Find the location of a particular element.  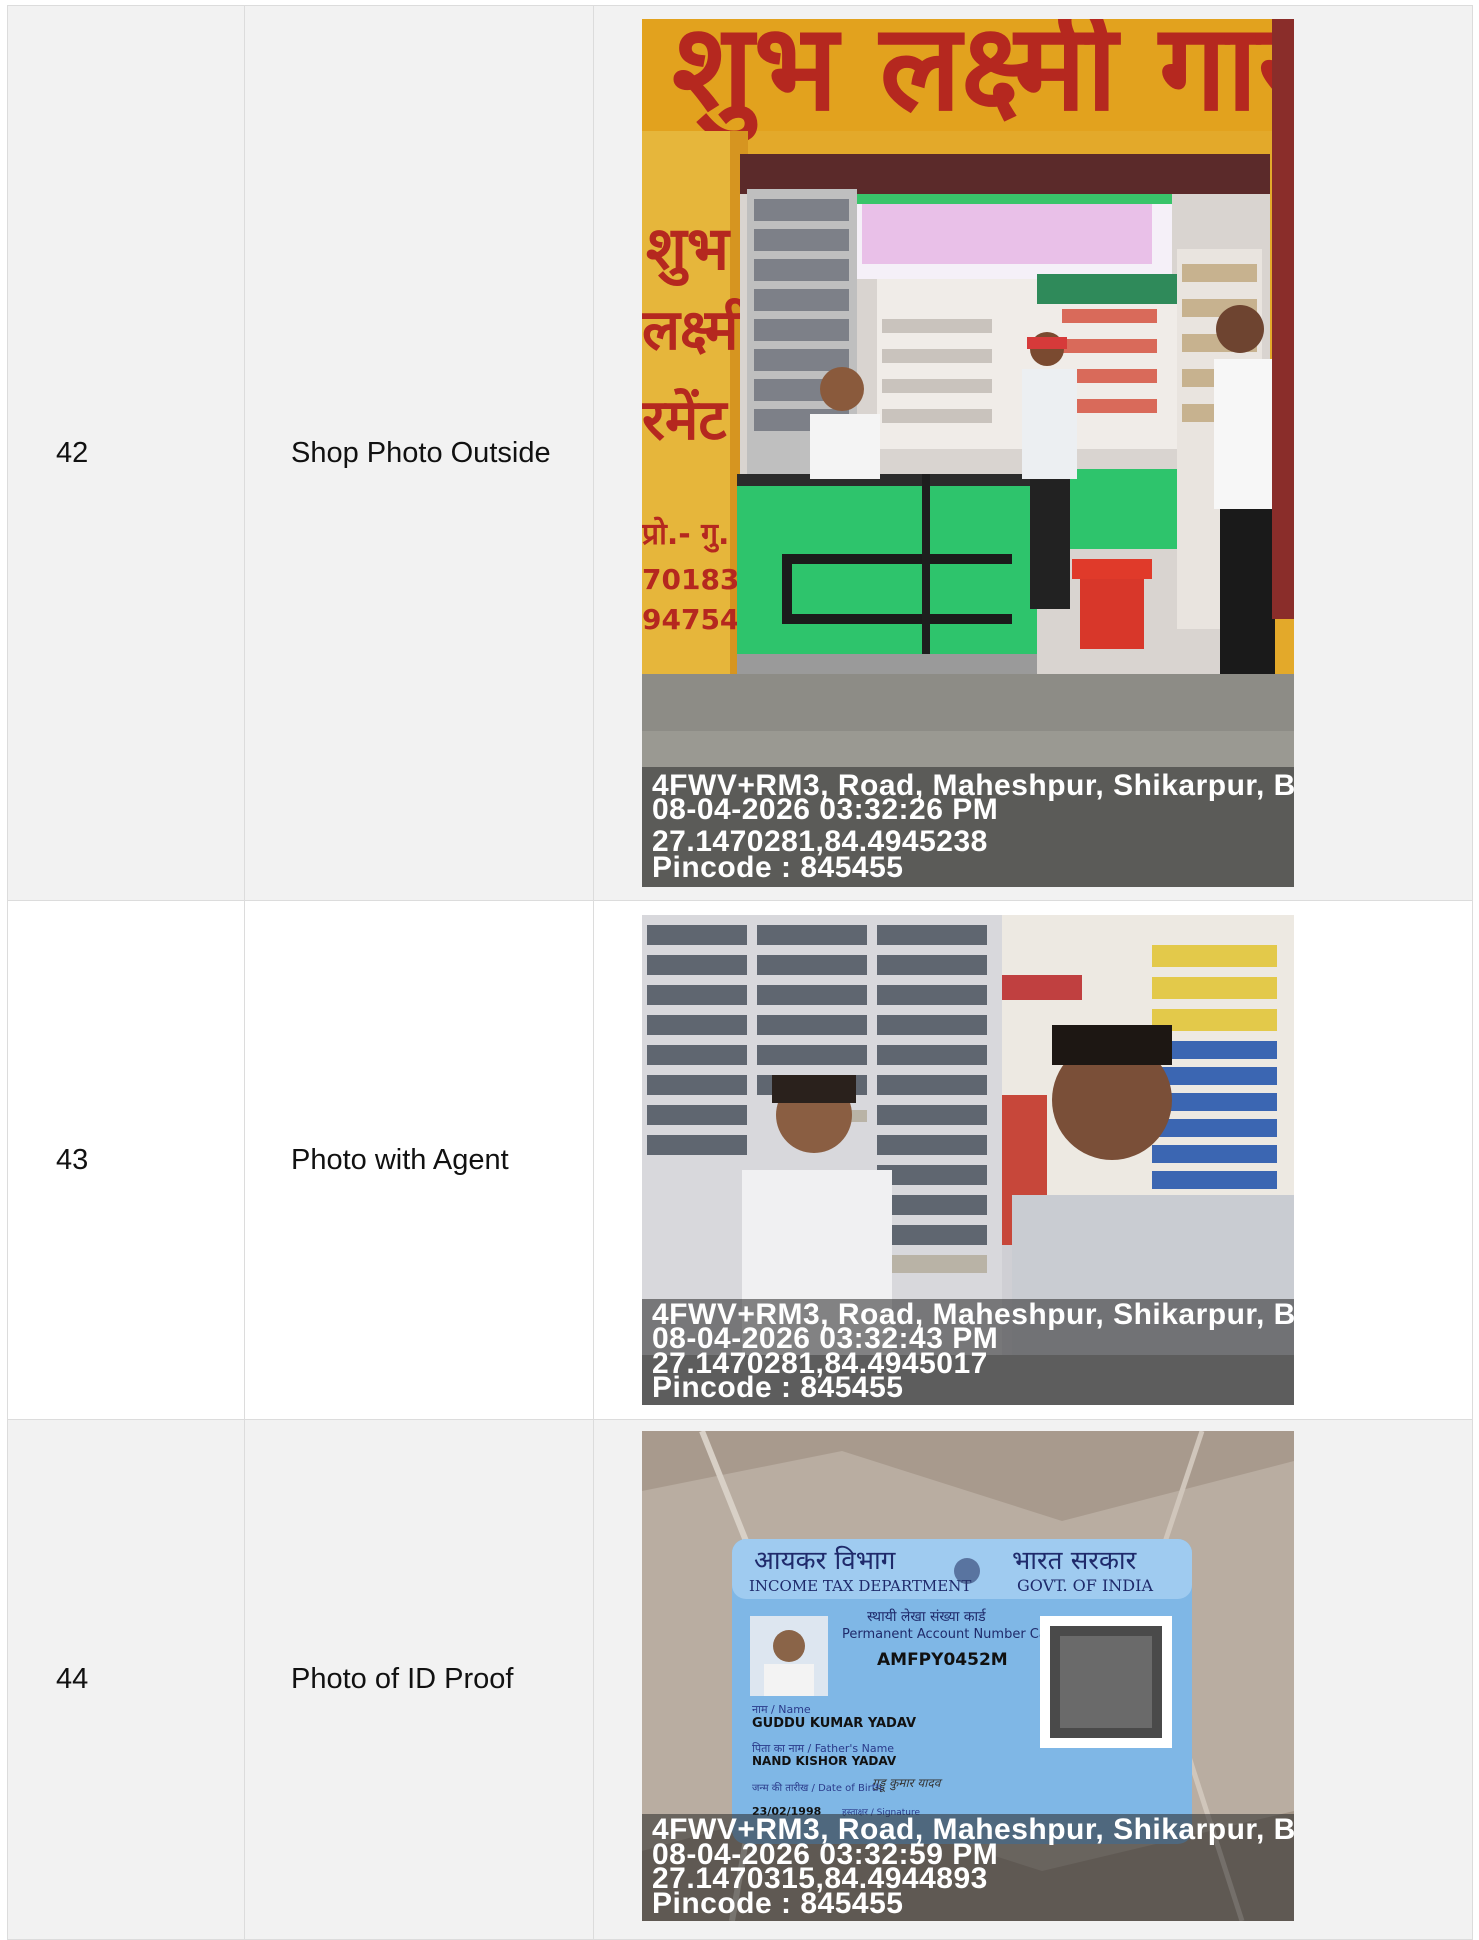

row-label-cell: Shop Photo Outside is located at coordinates (419, 453).